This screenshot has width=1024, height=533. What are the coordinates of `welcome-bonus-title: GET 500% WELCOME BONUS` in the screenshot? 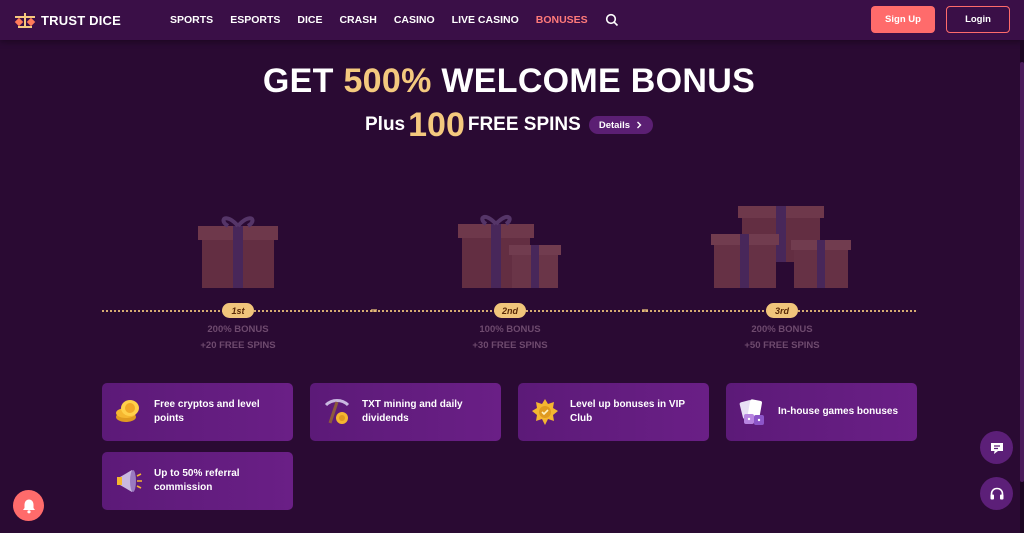 It's located at (509, 81).